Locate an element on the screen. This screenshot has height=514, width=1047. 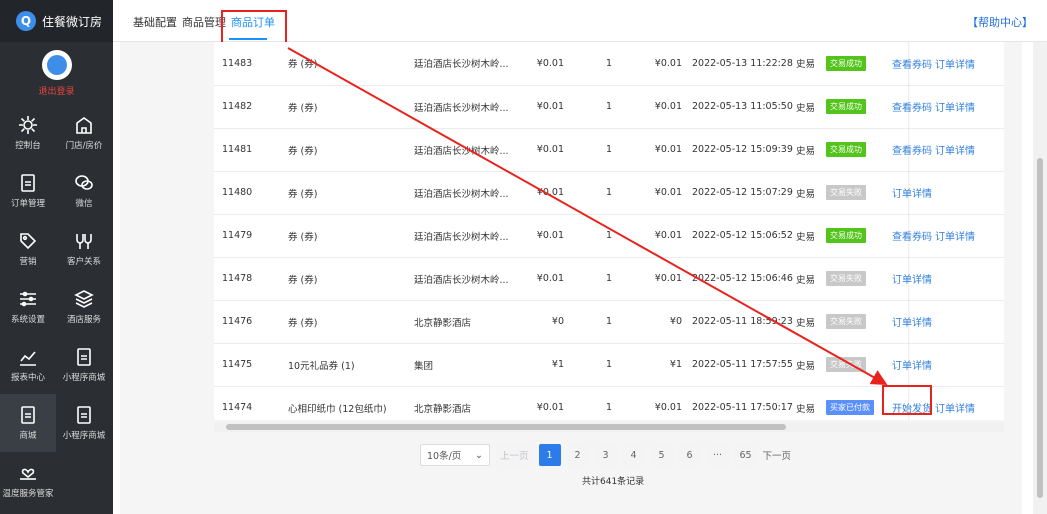
page-button-4: 4 is located at coordinates (633, 455).